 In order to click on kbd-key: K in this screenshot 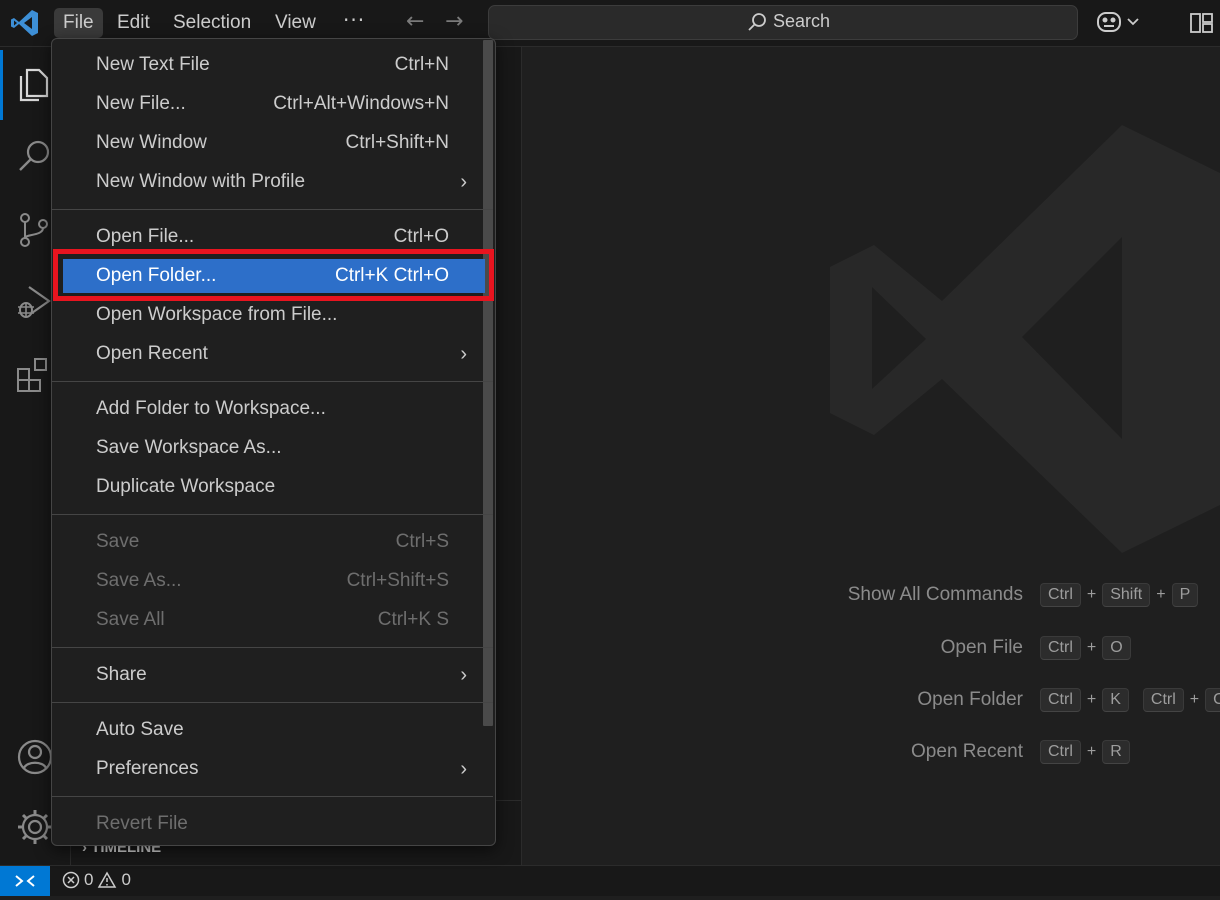, I will do `click(1115, 700)`.